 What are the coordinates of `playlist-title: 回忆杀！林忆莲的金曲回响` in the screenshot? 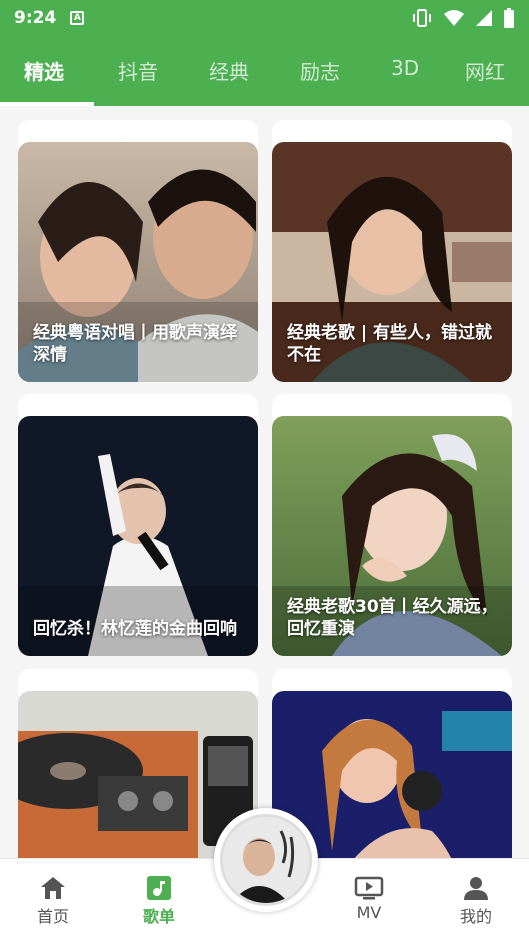 It's located at (135, 629).